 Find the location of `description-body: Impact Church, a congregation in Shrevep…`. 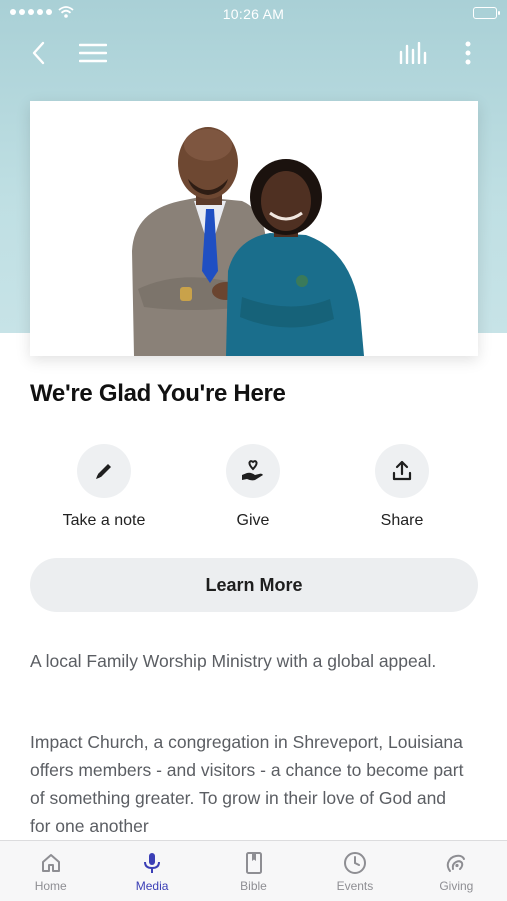

description-body: Impact Church, a congregation in Shrevep… is located at coordinates (247, 784).